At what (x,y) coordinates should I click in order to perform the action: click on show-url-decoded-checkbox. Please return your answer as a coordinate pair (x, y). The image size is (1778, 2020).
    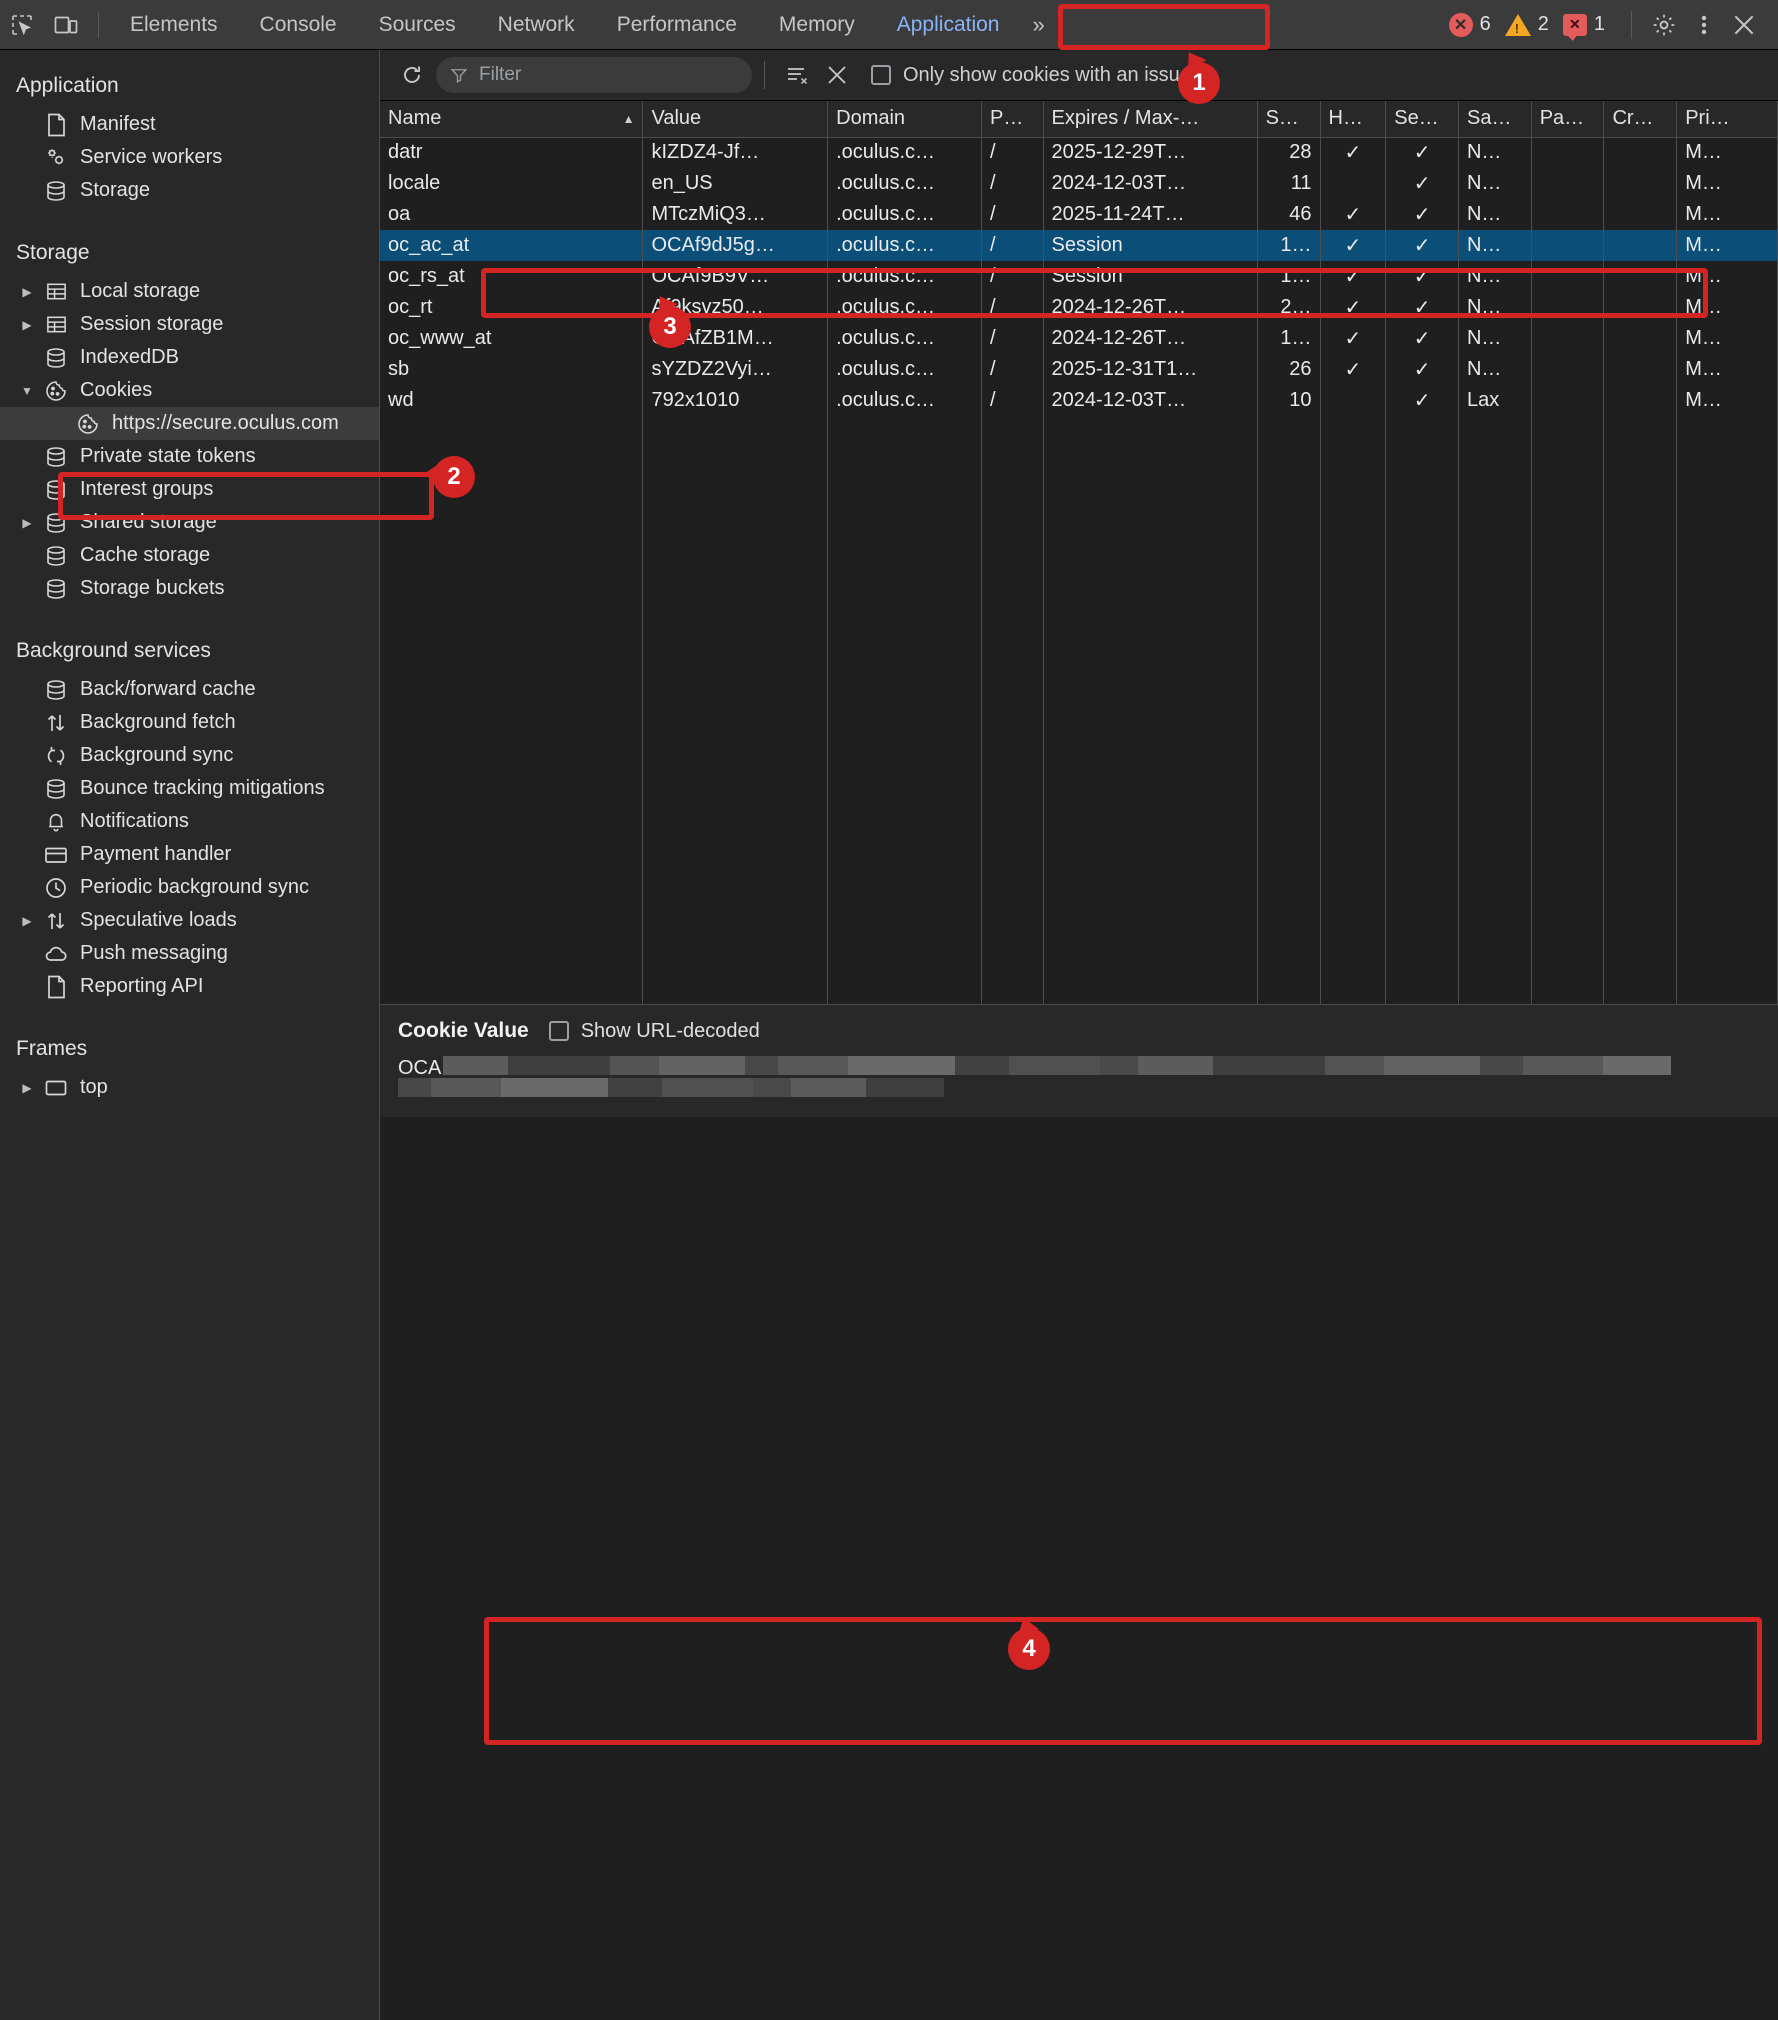
    Looking at the image, I should click on (558, 1031).